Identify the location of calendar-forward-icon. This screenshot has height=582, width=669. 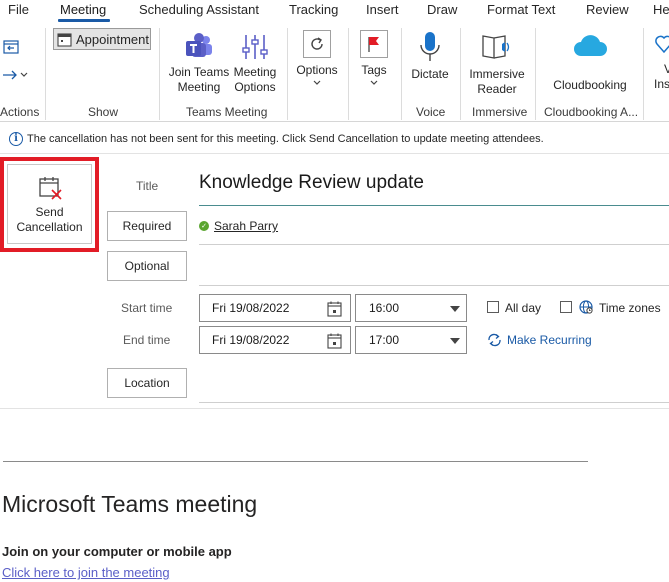
(11, 47).